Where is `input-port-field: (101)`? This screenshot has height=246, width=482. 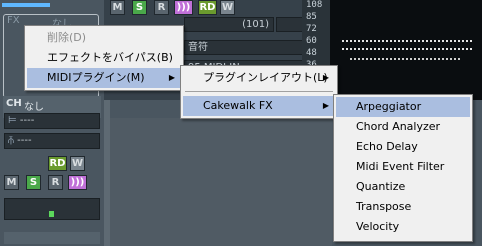
input-port-field: (101) is located at coordinates (229, 24).